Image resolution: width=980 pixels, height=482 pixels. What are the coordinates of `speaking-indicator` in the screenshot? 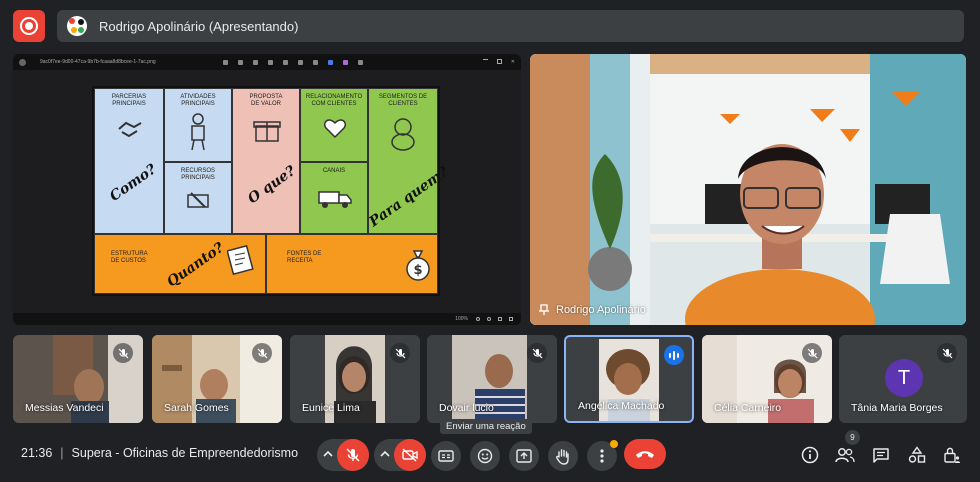 It's located at (674, 355).